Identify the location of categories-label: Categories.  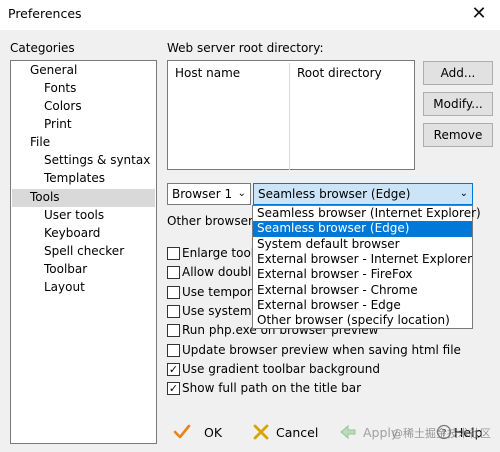
(42, 48).